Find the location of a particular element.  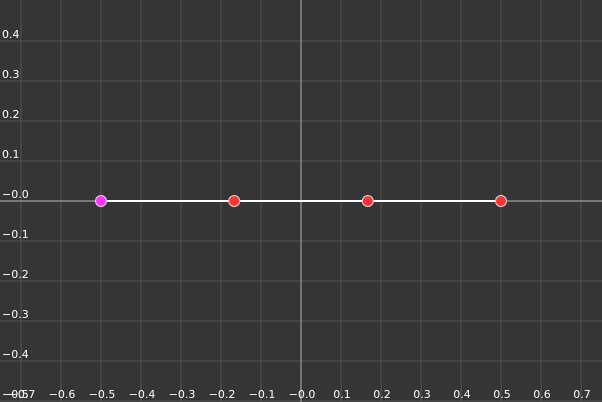

y-tick-label: 0.1 is located at coordinates (11, 154).